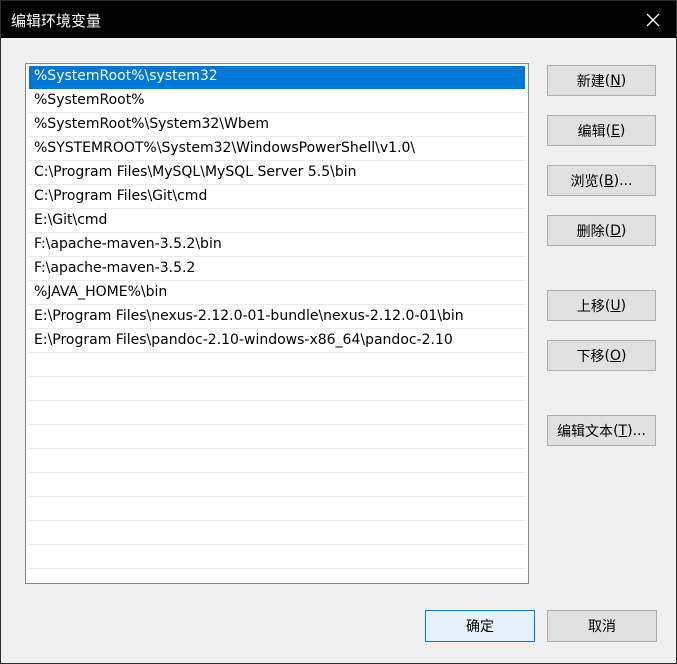 Image resolution: width=677 pixels, height=664 pixels. I want to click on move-up-button: 上移(U), so click(601, 305).